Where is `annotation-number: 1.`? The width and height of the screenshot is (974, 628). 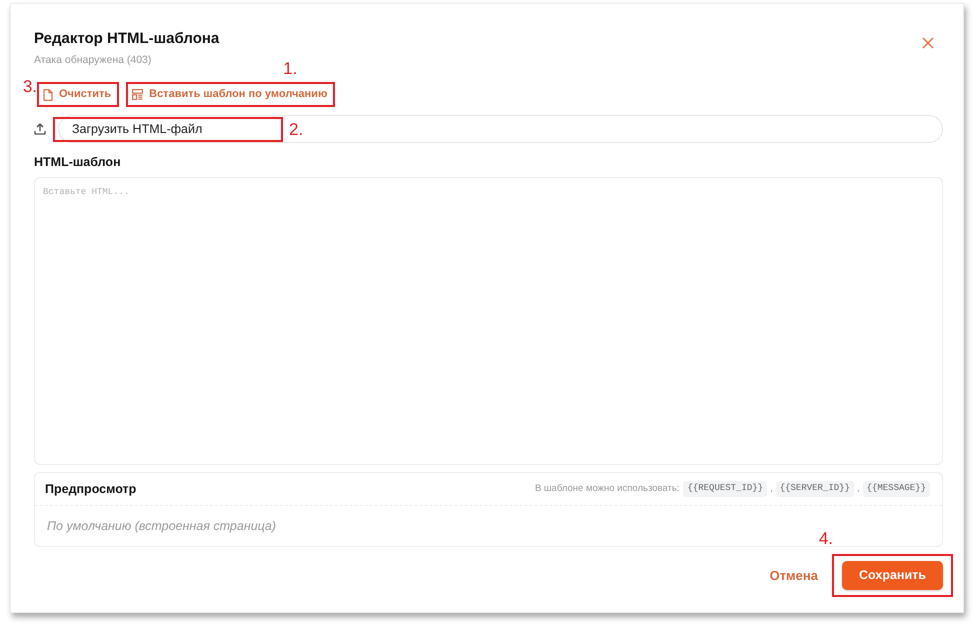 annotation-number: 1. is located at coordinates (290, 69).